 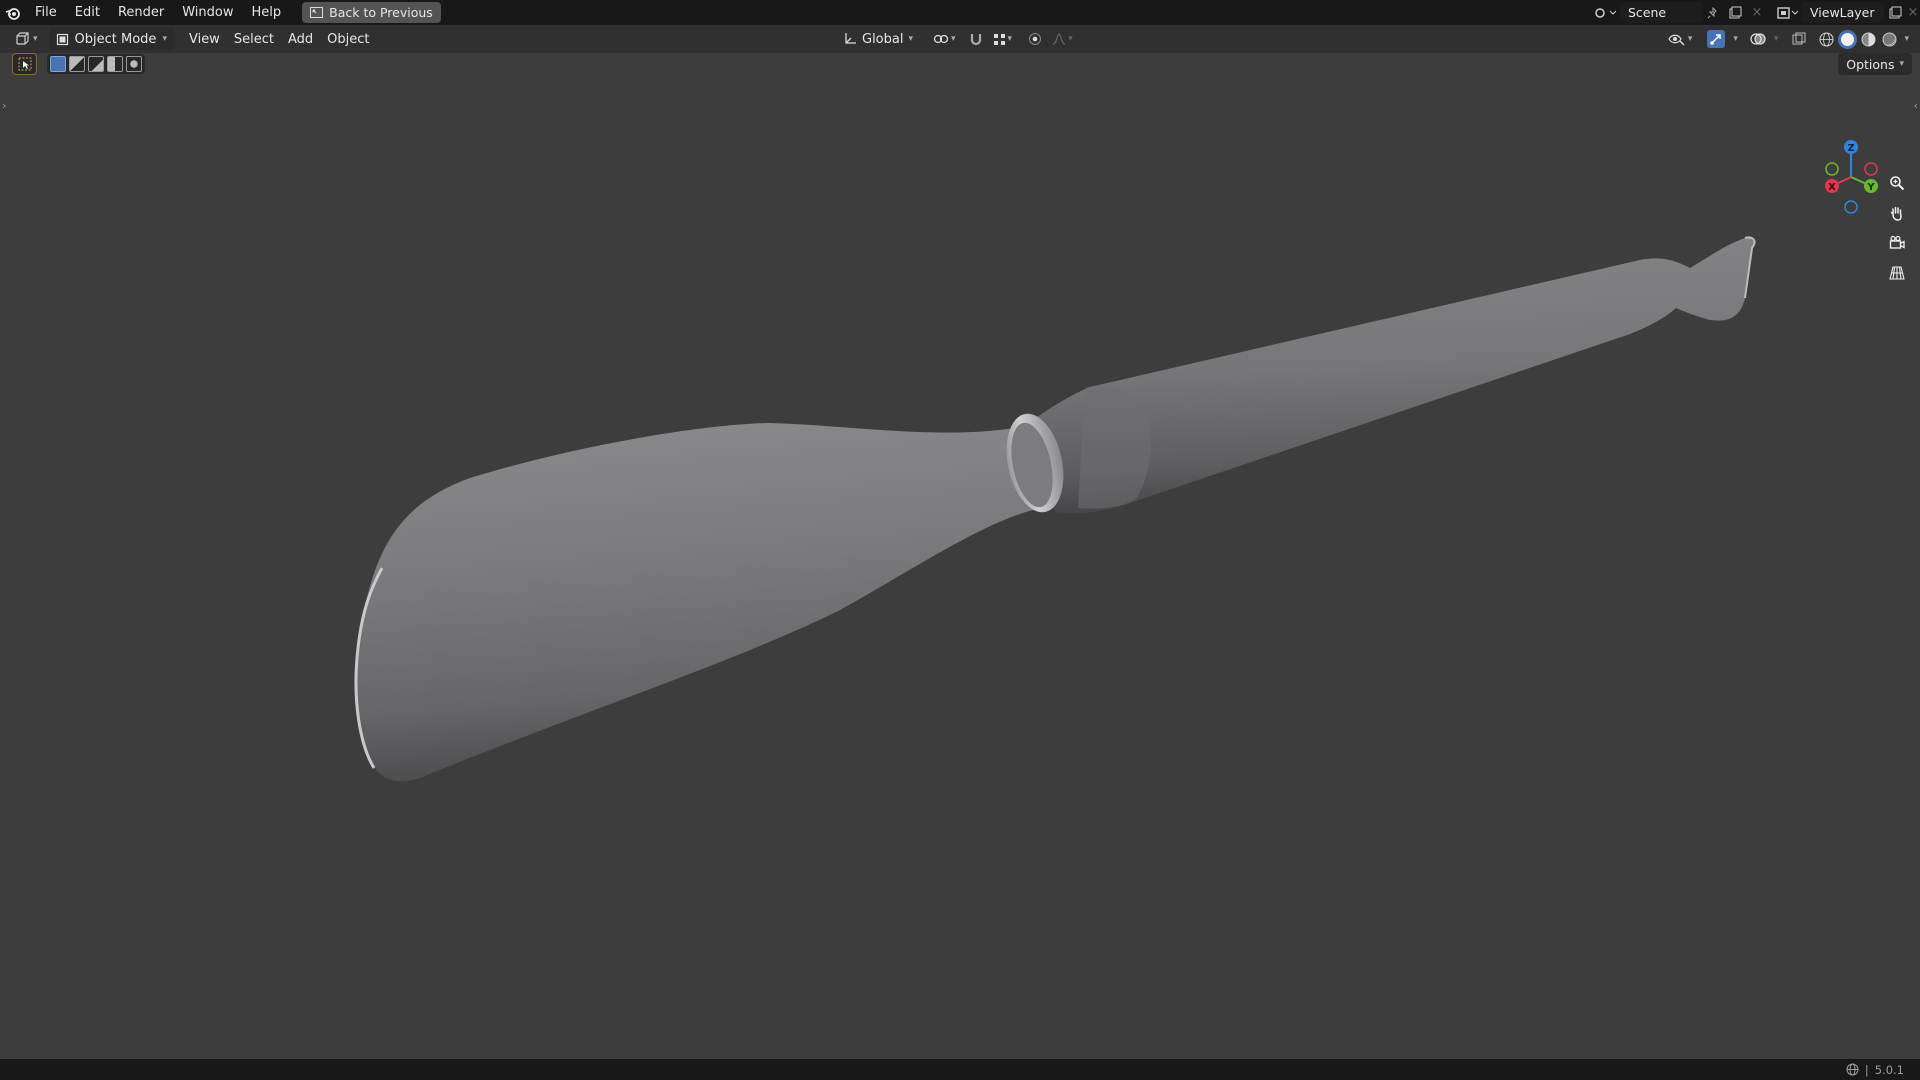 I want to click on pin-icon, so click(x=1713, y=12).